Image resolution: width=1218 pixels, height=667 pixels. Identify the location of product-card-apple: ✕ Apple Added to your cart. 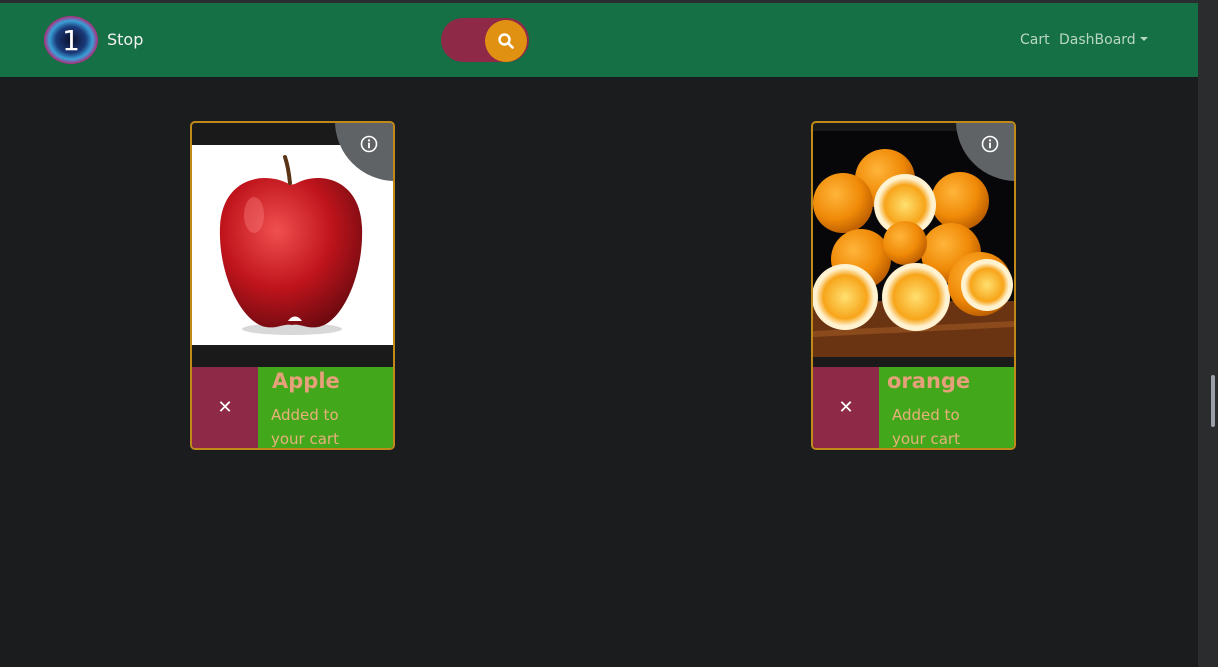
(292, 285).